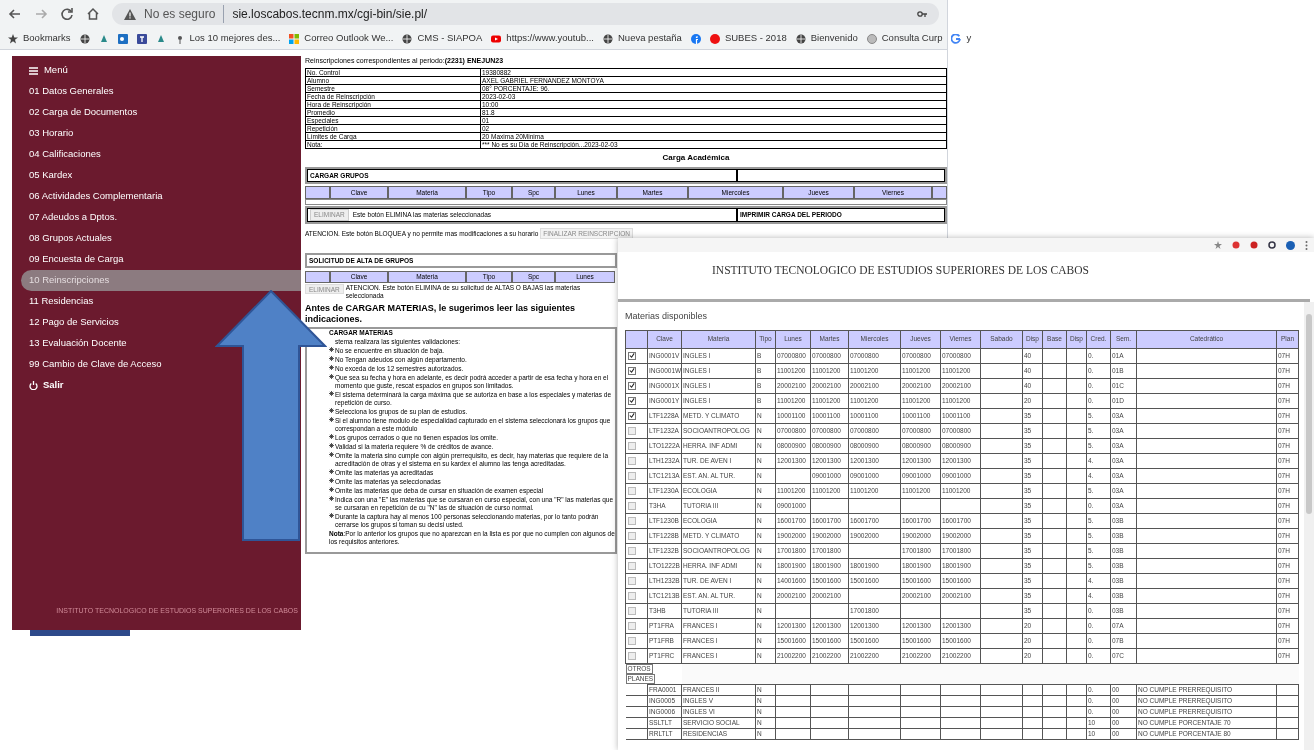 Image resolution: width=1314 pixels, height=750 pixels. What do you see at coordinates (156, 385) in the screenshot?
I see `logout-link: Salir` at bounding box center [156, 385].